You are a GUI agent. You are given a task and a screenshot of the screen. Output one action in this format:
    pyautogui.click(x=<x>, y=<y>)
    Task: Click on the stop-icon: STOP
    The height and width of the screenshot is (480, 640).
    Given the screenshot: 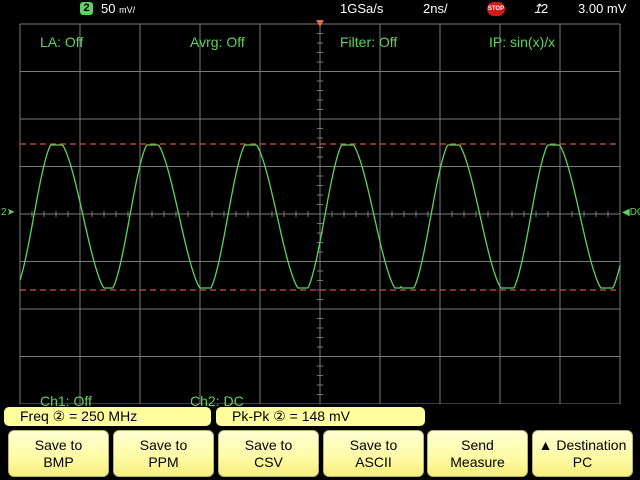 What is the action you would take?
    pyautogui.click(x=496, y=9)
    